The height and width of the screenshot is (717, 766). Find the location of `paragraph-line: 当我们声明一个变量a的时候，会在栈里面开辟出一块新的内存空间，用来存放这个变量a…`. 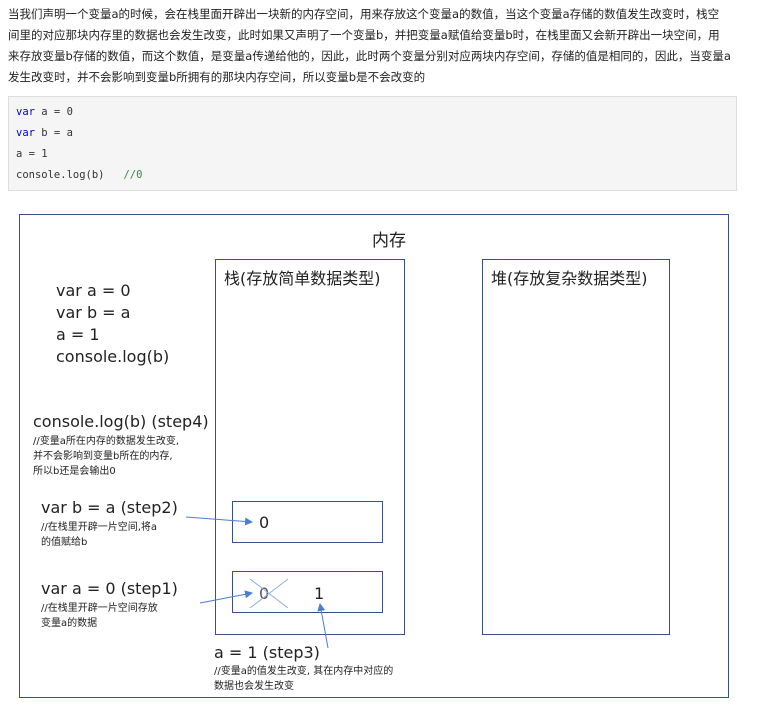

paragraph-line: 当我们声明一个变量a的时候，会在栈里面开辟出一块新的内存空间，用来存放这个变量a… is located at coordinates (364, 14).